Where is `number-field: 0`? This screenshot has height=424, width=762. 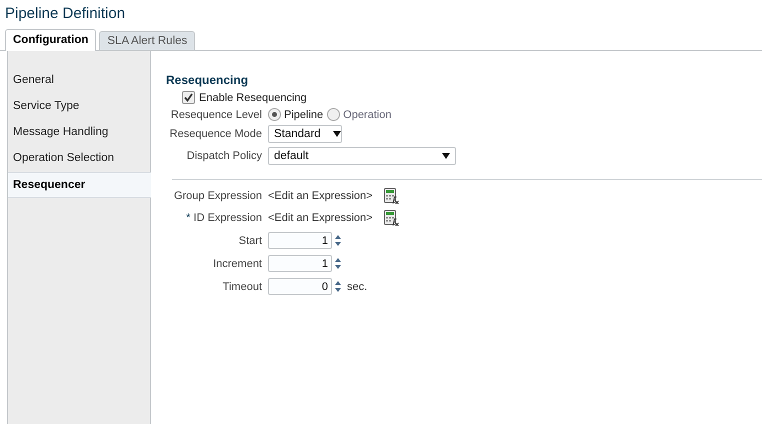
number-field: 0 is located at coordinates (300, 286).